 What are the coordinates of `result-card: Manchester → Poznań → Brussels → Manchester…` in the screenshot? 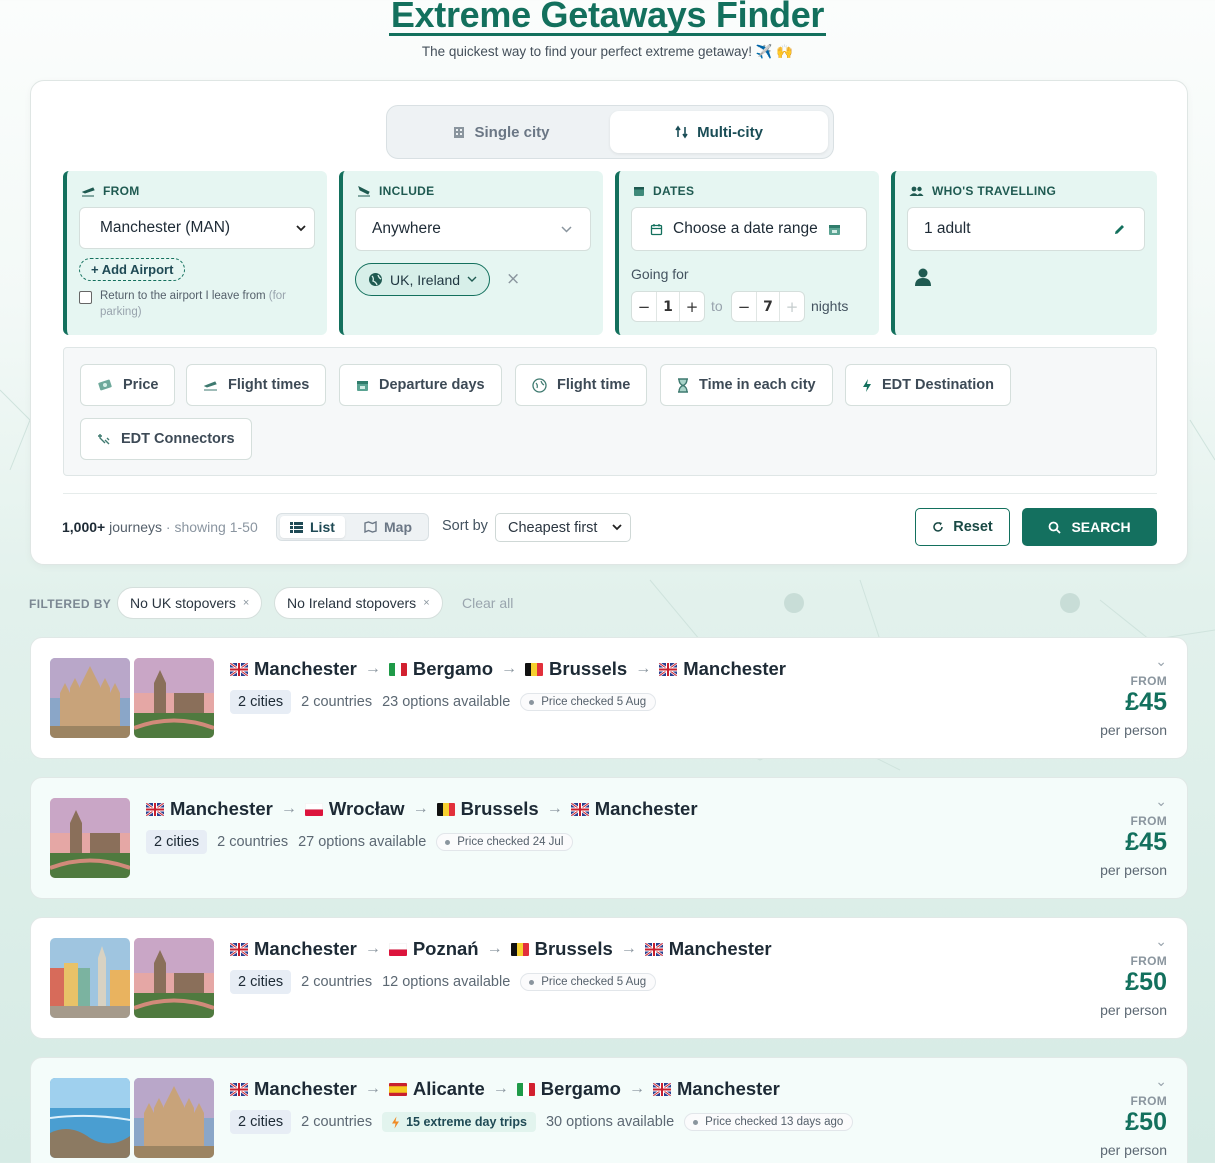 It's located at (609, 978).